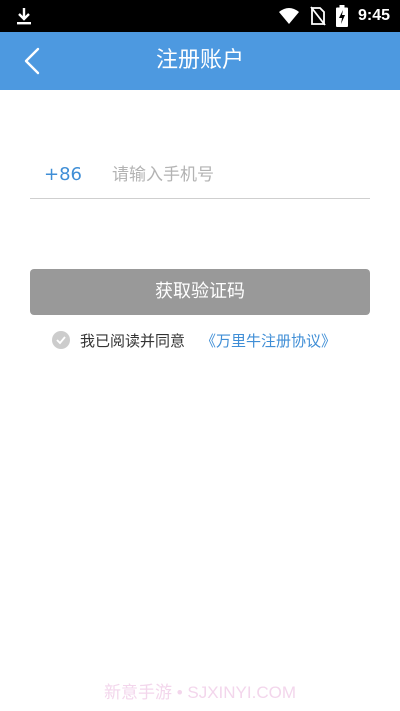  Describe the element at coordinates (268, 340) in the screenshot. I see `agreement-link: 《万里牛注册协议》` at that location.